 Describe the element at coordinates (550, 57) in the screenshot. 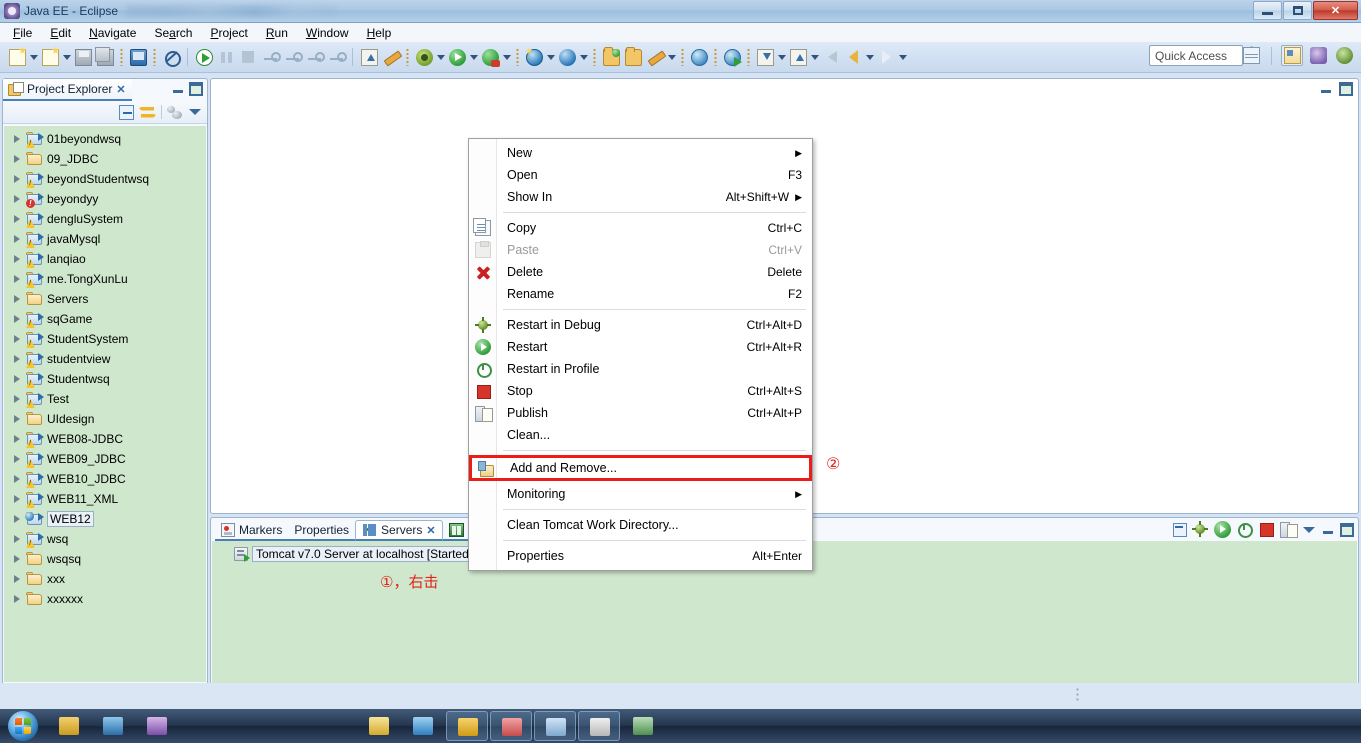

I see `new-web-project-dropdown-icon` at that location.